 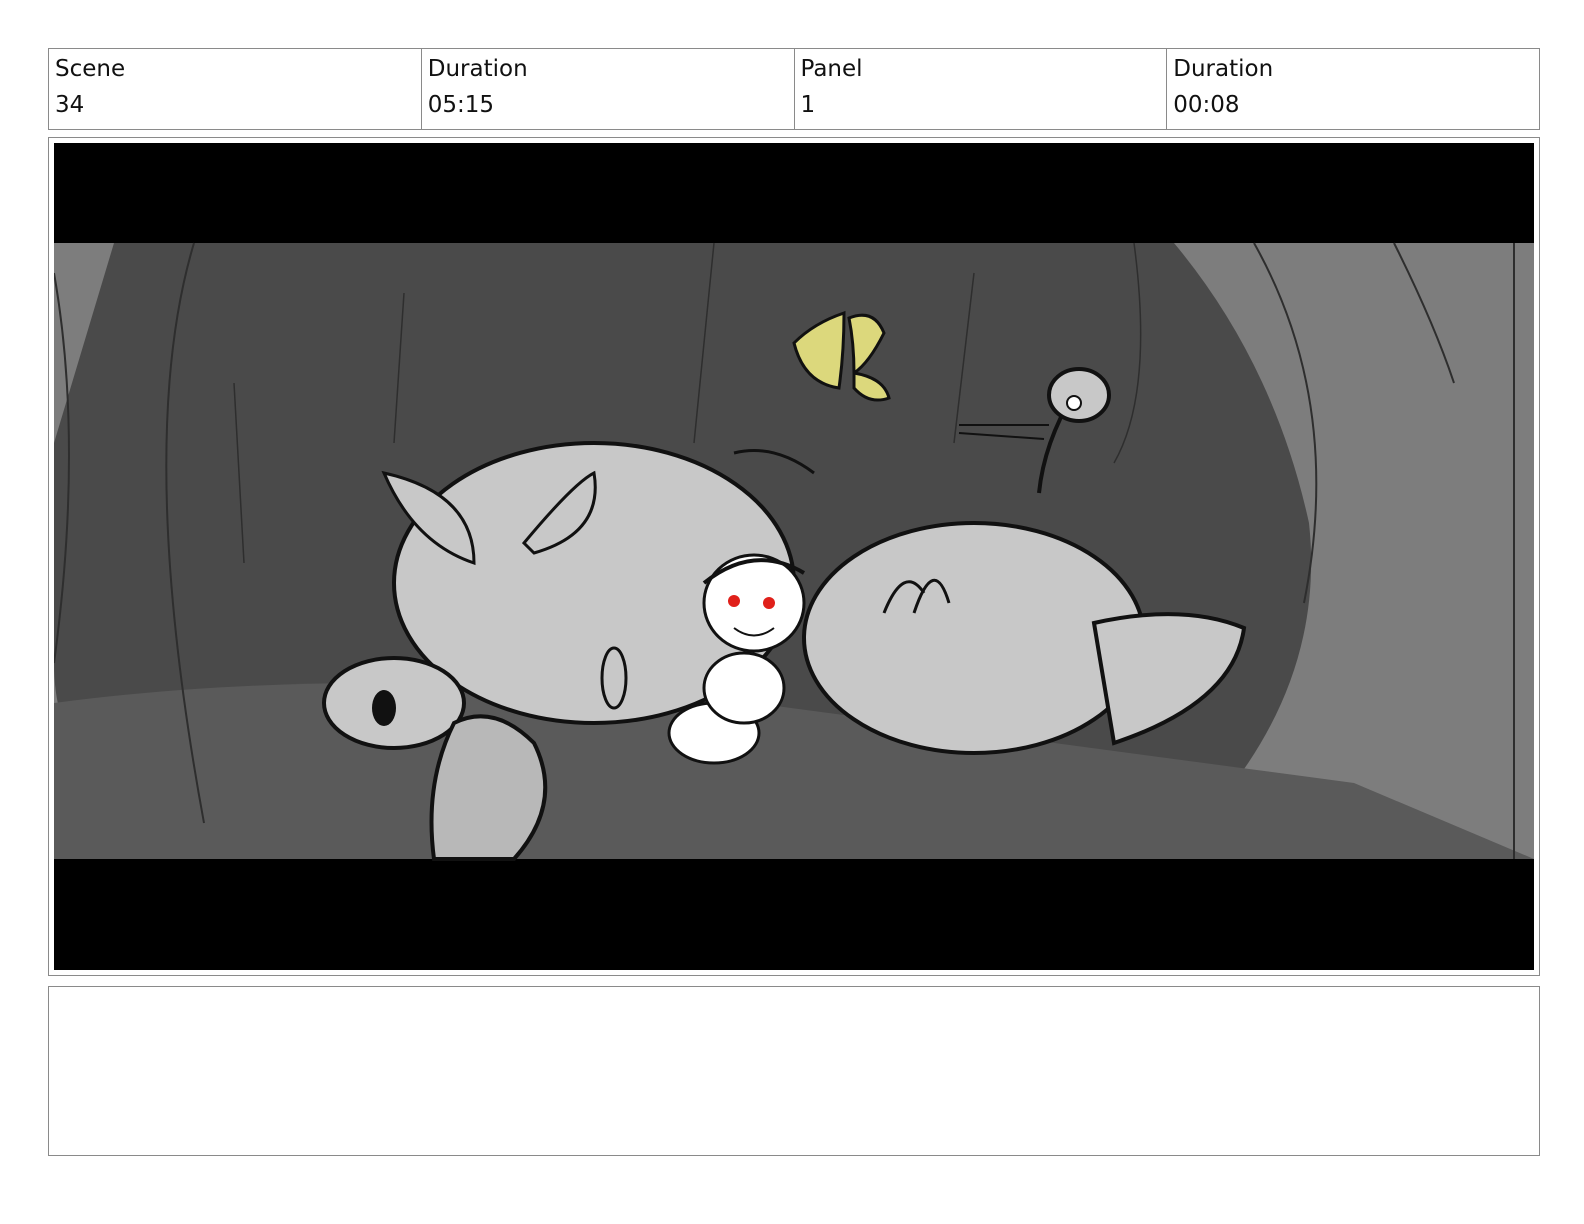 I want to click on panel-duration-label: Duration, so click(x=1223, y=69).